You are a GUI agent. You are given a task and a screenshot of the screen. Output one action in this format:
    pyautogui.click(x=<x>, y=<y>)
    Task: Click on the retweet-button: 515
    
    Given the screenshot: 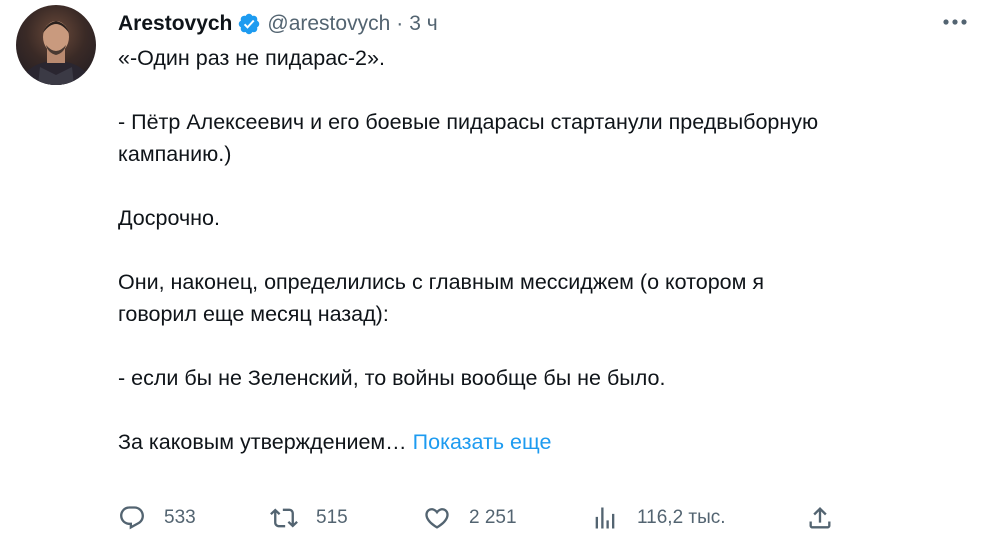 What is the action you would take?
    pyautogui.click(x=309, y=518)
    